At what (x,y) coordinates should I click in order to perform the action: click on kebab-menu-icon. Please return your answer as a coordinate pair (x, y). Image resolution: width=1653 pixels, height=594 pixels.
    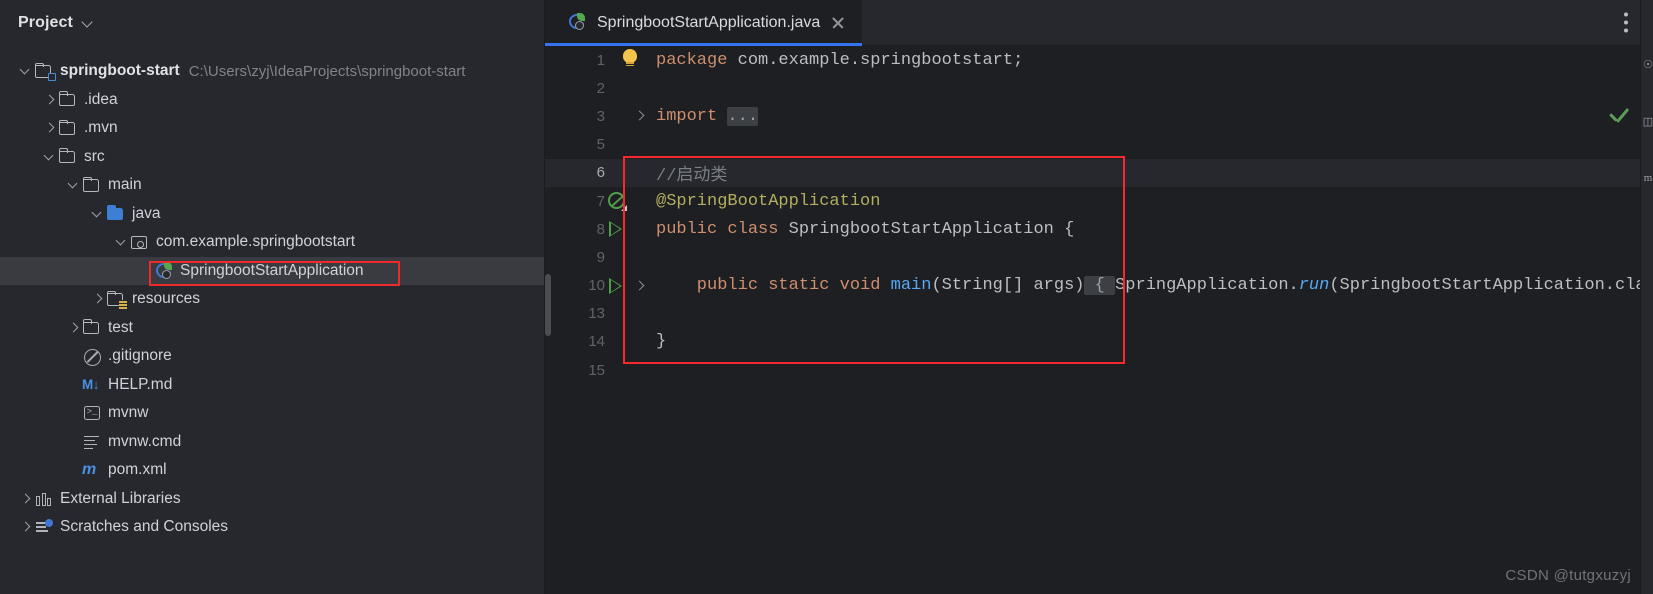
    Looking at the image, I should click on (1626, 22).